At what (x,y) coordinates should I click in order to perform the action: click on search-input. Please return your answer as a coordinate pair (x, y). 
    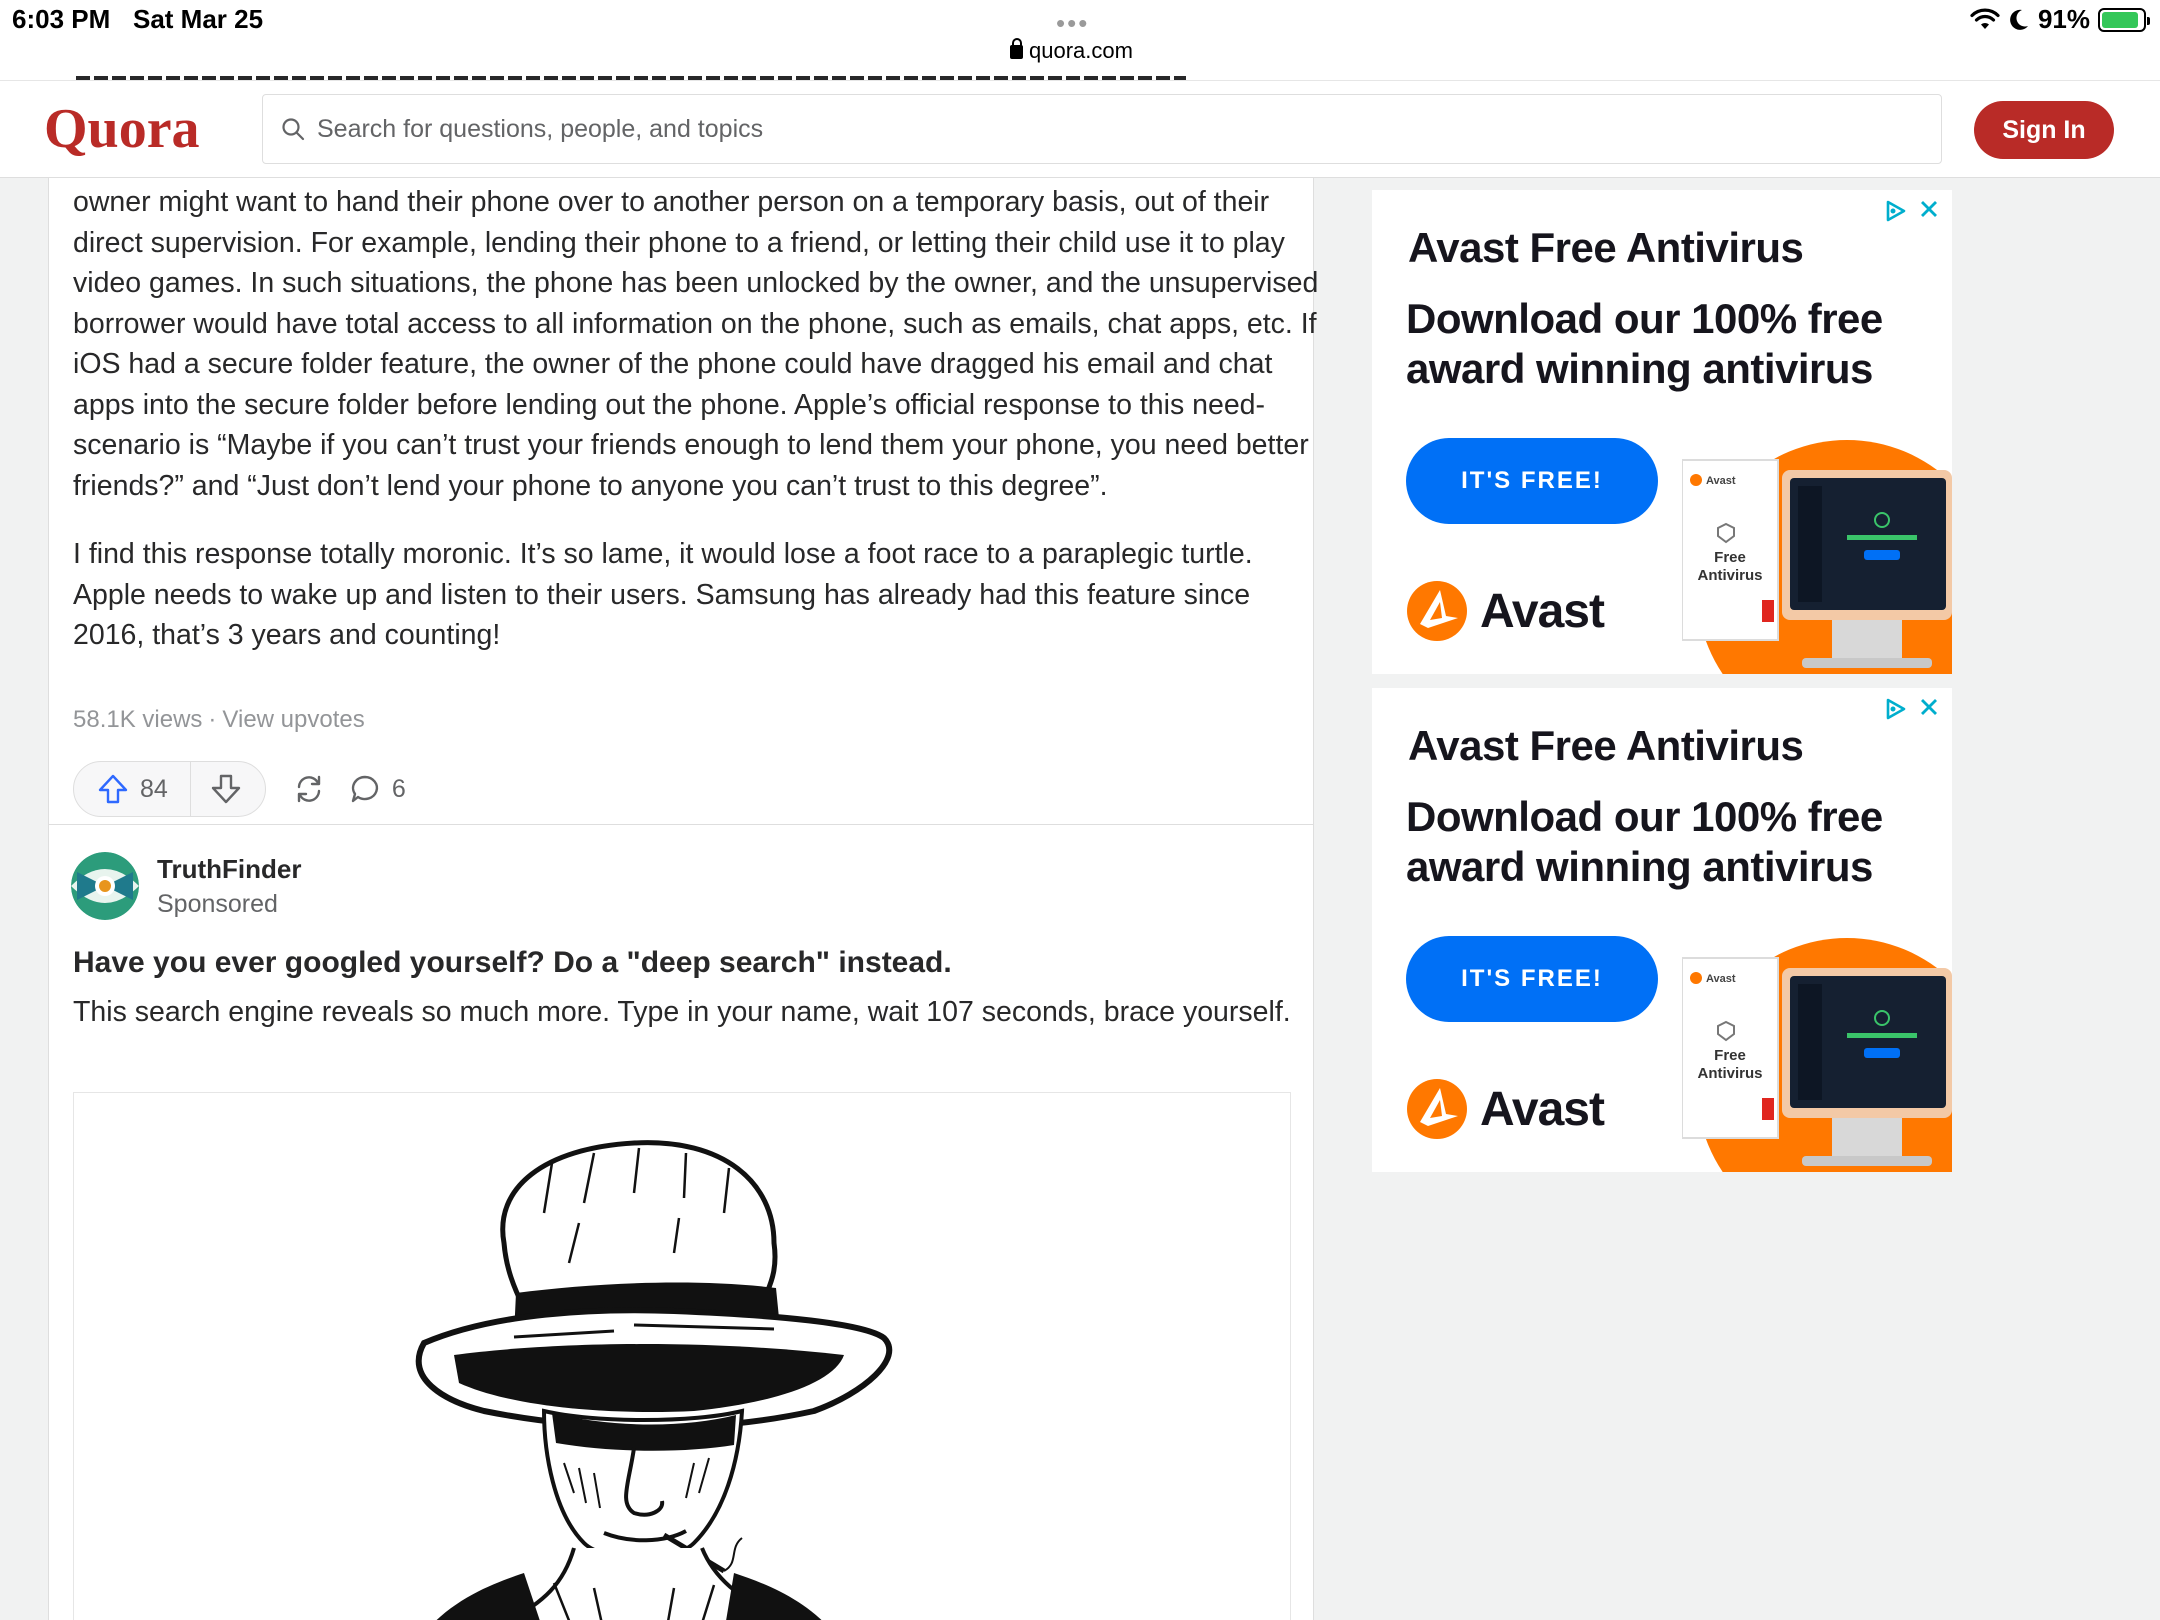
    Looking at the image, I should click on (1117, 129).